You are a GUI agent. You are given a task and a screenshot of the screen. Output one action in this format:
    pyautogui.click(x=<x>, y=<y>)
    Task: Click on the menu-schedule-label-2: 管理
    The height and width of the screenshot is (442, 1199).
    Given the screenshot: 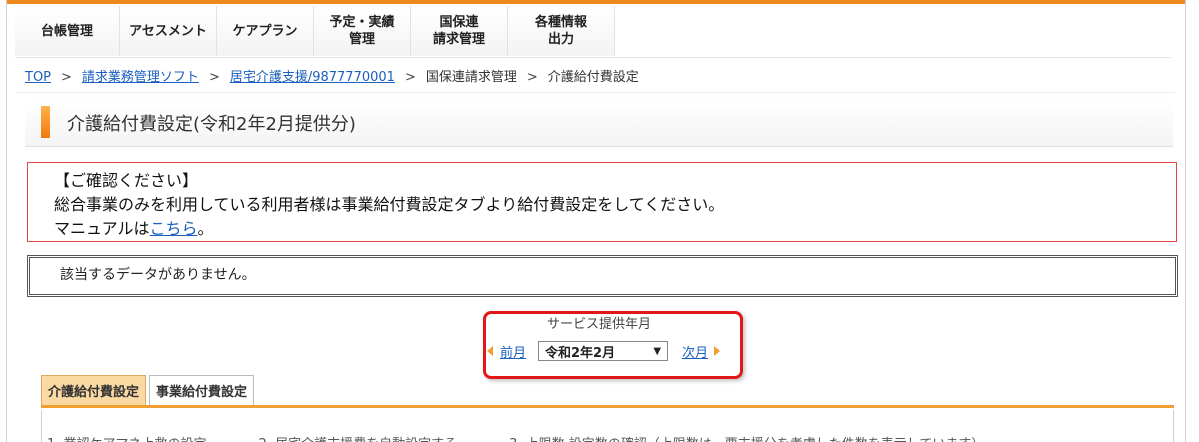 What is the action you would take?
    pyautogui.click(x=361, y=39)
    